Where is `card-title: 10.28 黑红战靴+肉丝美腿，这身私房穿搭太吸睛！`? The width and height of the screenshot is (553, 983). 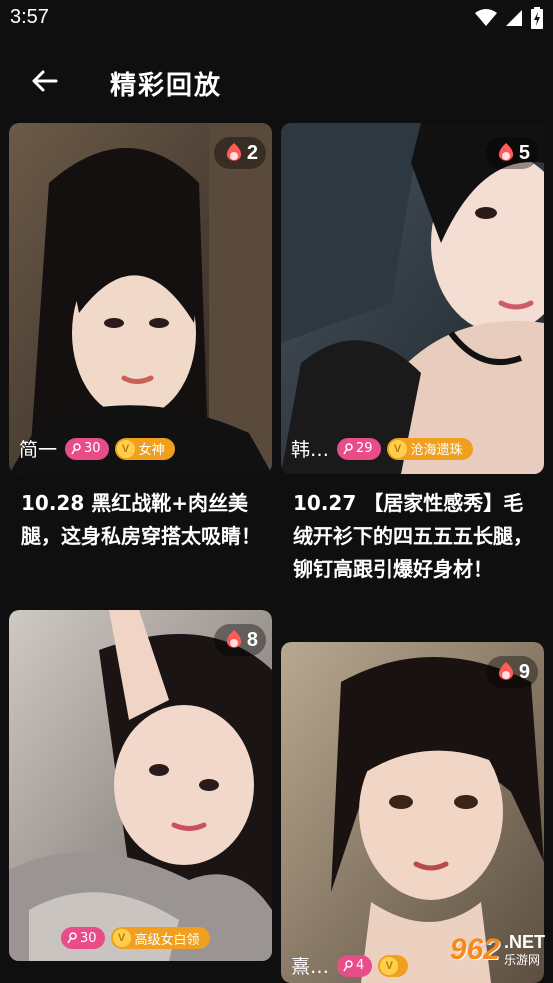 card-title: 10.28 黑红战靴+肉丝美腿，这身私房穿搭太吸睛！ is located at coordinates (141, 519).